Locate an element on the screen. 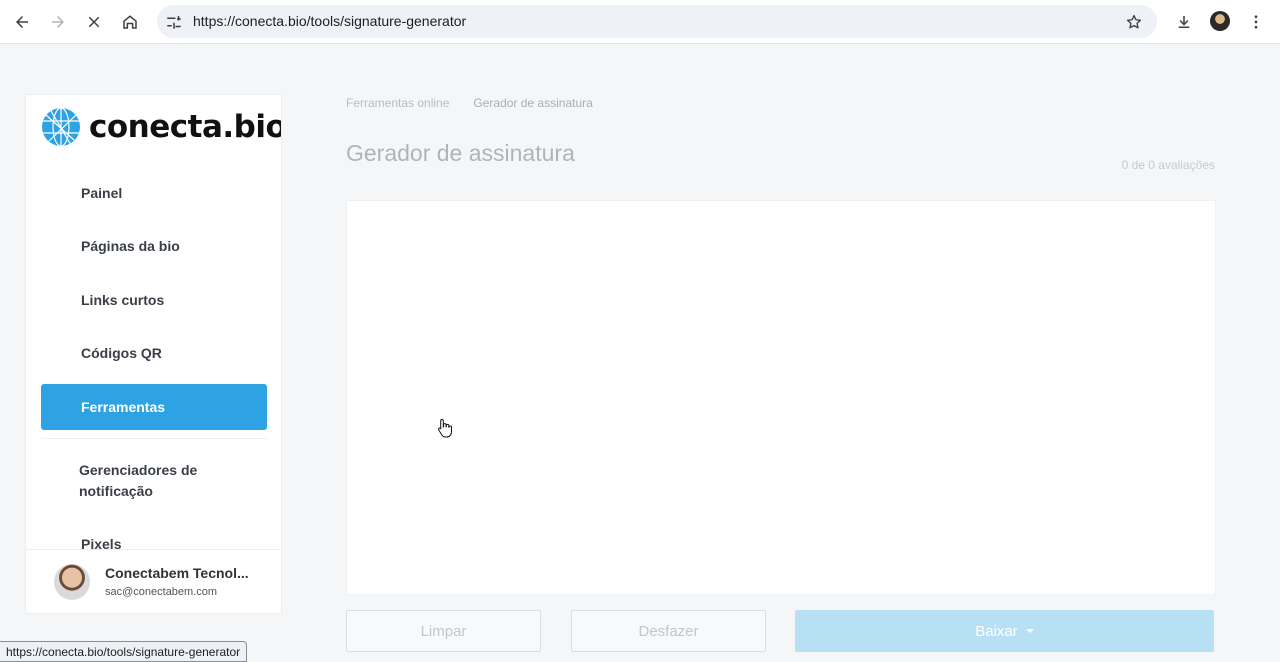 The image size is (1280, 662). sidebar-item-label: Gerenciadores de notificação is located at coordinates (138, 480).